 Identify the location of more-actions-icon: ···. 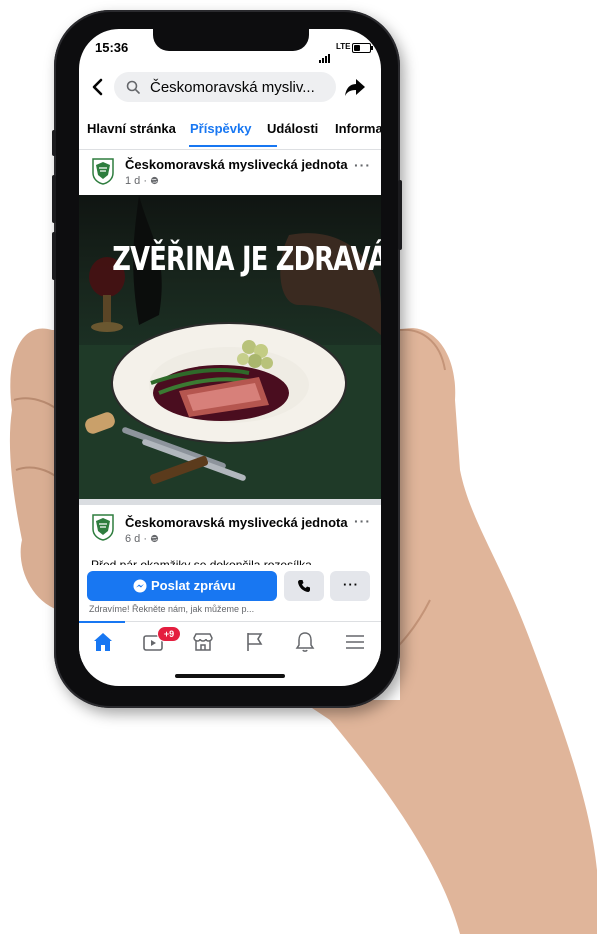
(351, 584).